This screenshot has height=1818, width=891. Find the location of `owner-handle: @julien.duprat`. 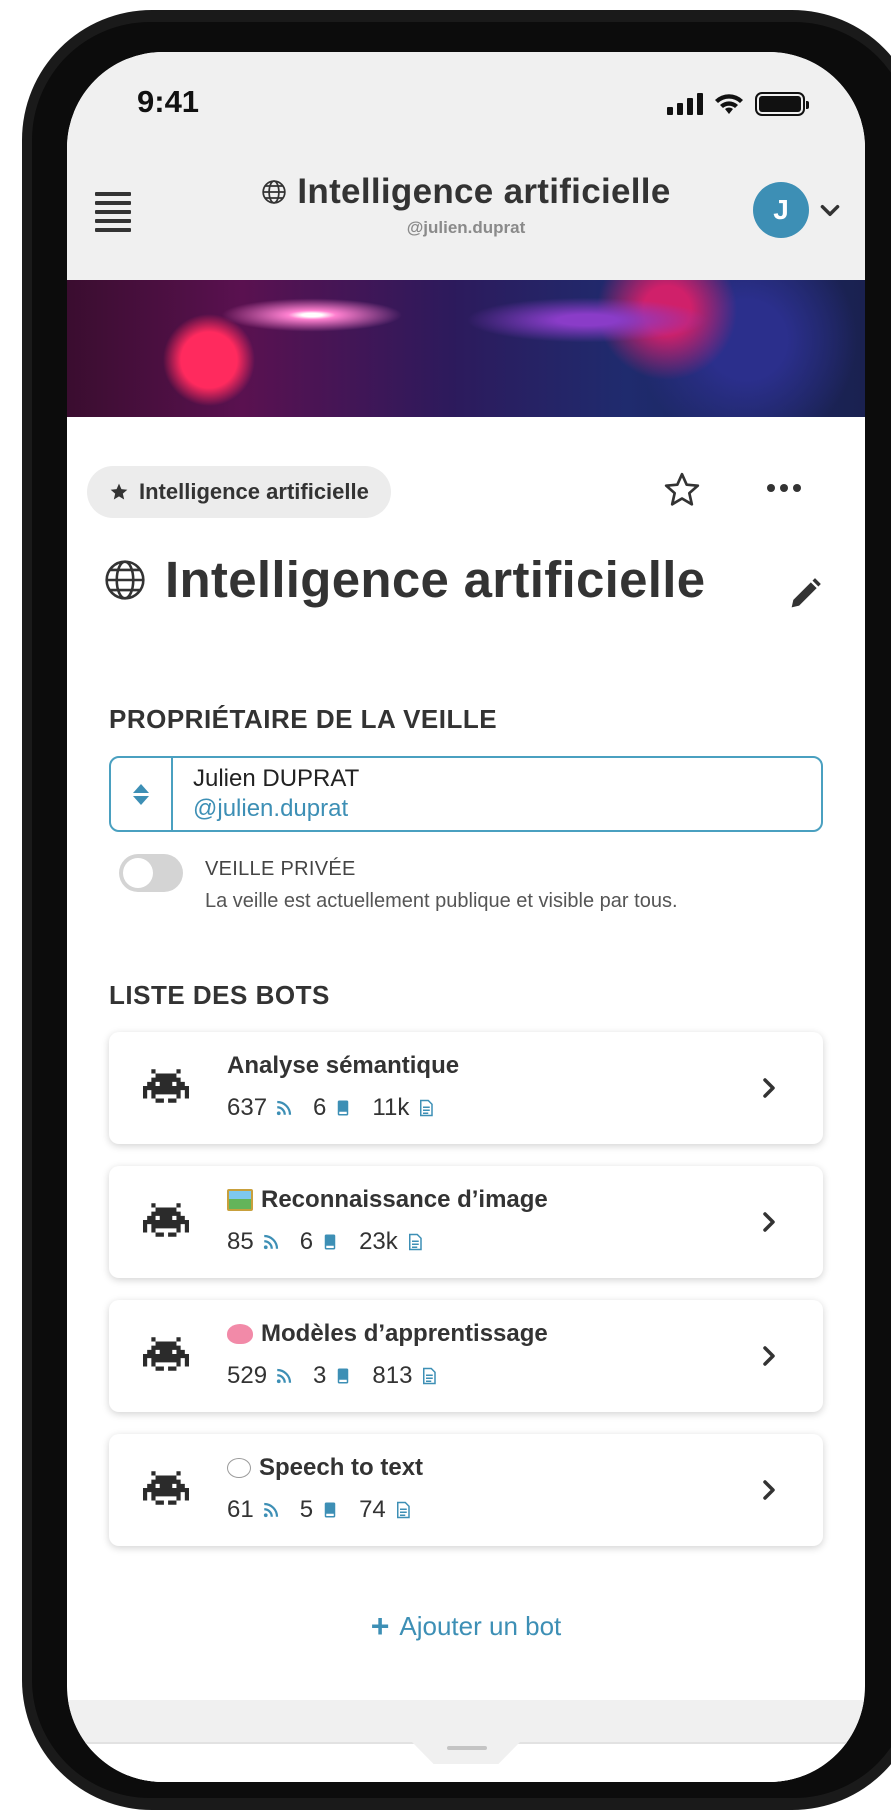

owner-handle: @julien.duprat is located at coordinates (271, 808).